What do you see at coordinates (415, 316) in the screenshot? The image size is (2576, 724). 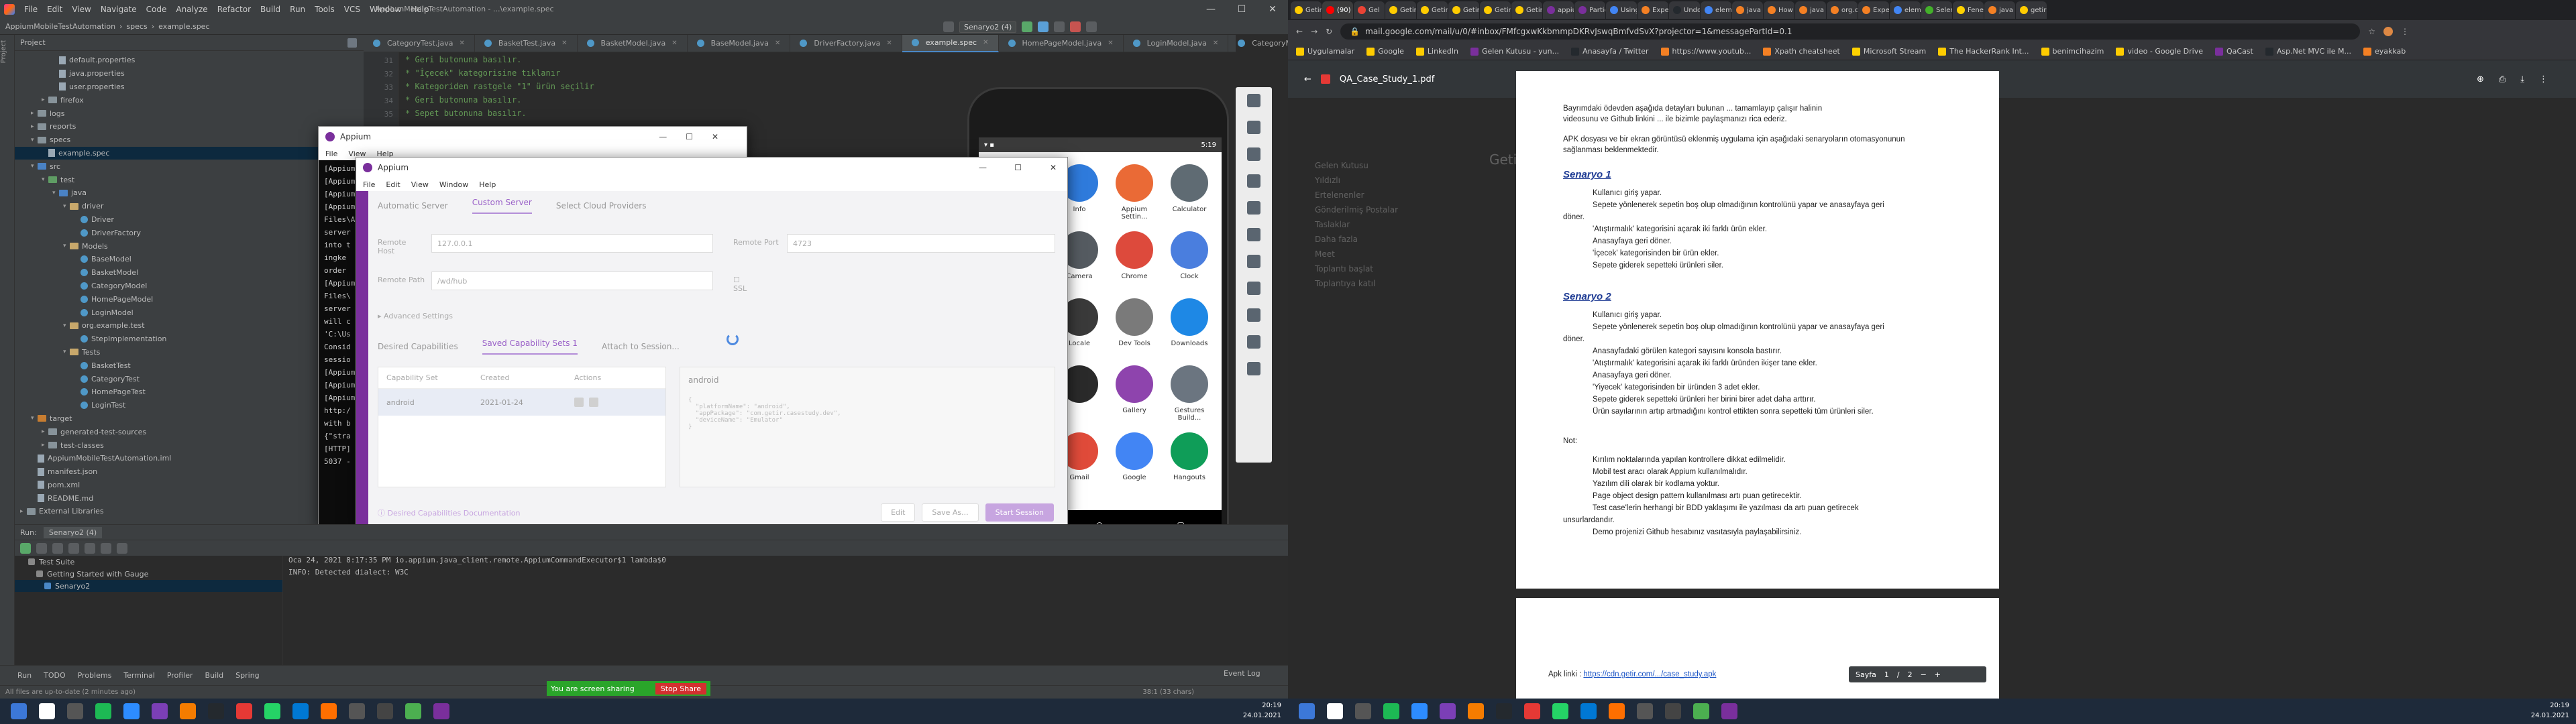 I see `advanced-settings-toggle: ▸ Advanced Settings` at bounding box center [415, 316].